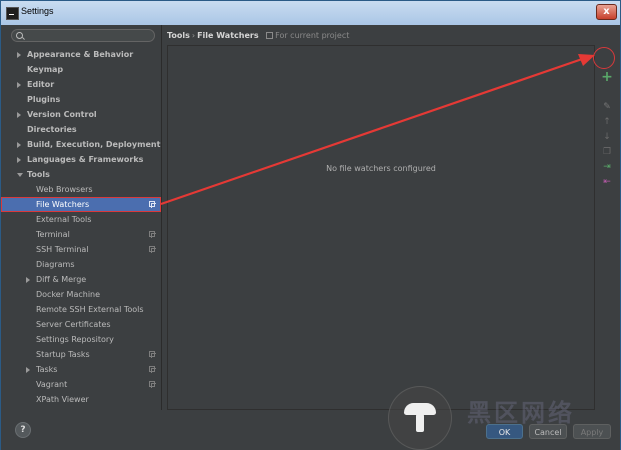 This screenshot has width=621, height=450. I want to click on window-title: Settings, so click(37, 11).